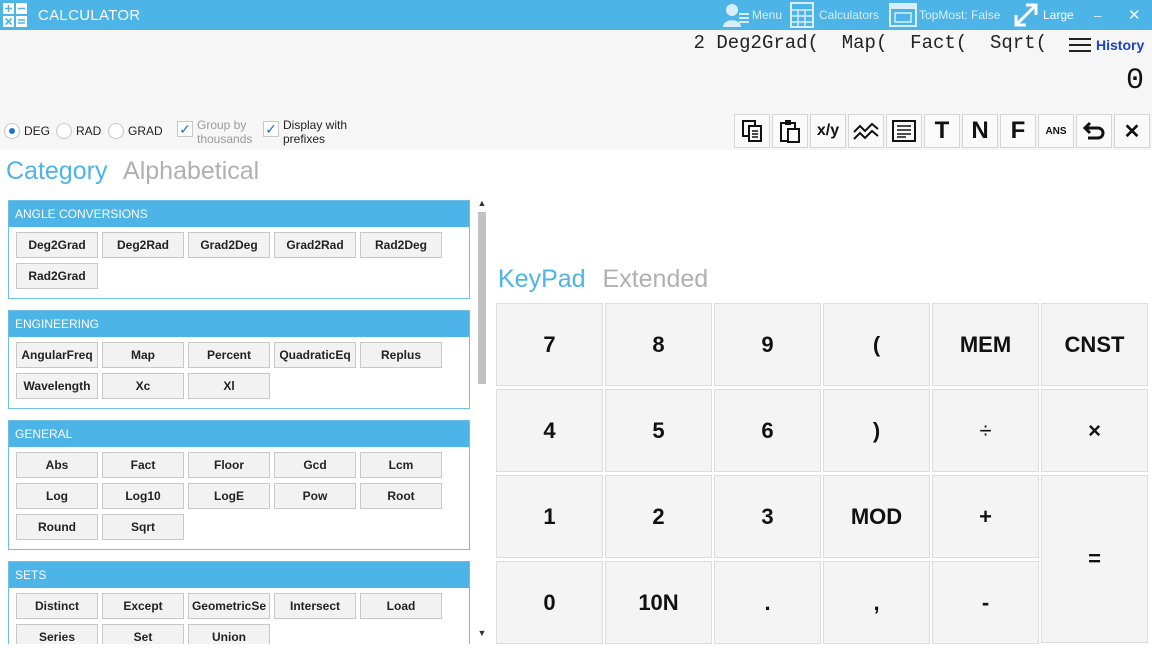 The width and height of the screenshot is (1152, 648). I want to click on display-prefixes-checkbox: ✓ Display with prefixes, so click(305, 132).